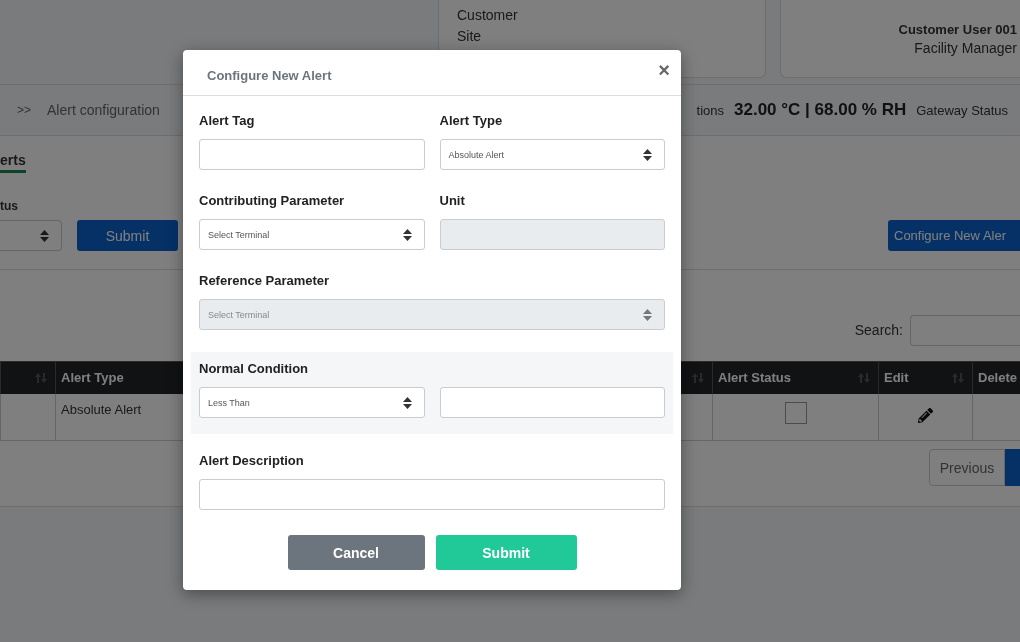 This screenshot has height=642, width=1020. Describe the element at coordinates (31, 235) in the screenshot. I see `status-select` at that location.